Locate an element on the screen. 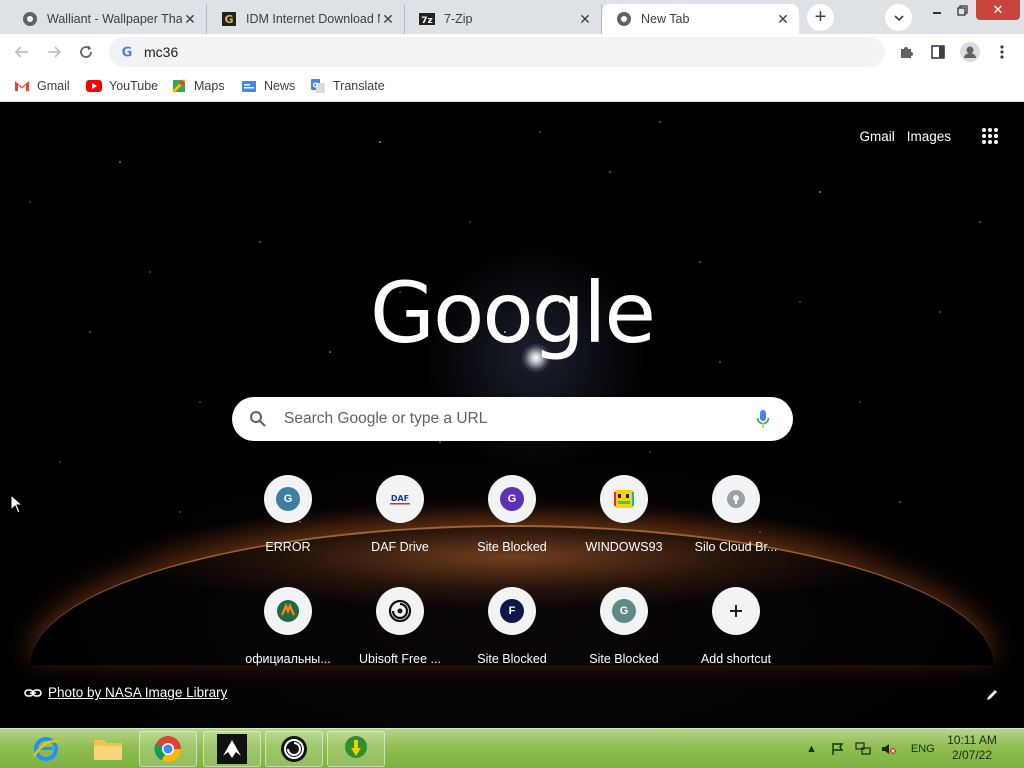 The image size is (1024, 768). back-arrow-icon is located at coordinates (21, 52).